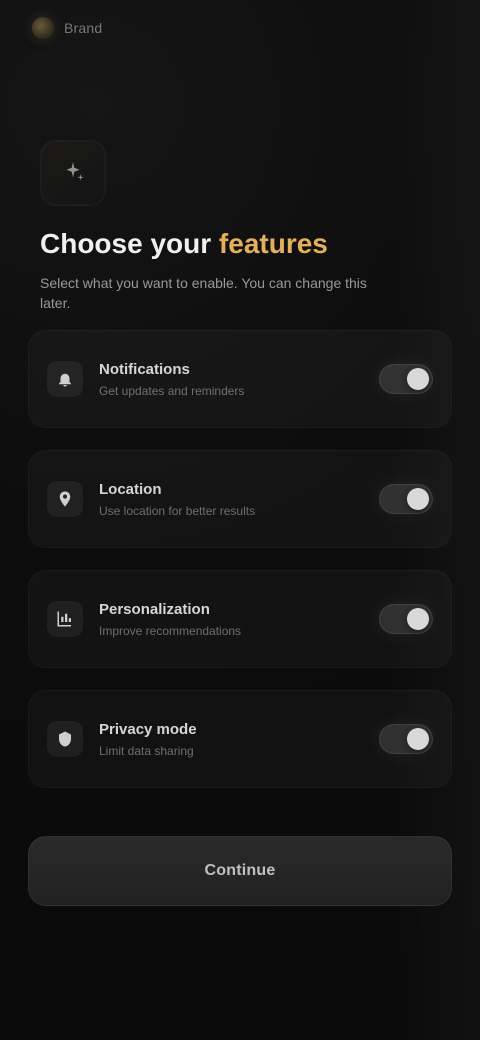  I want to click on feature-option-row: Location Use location for better results, so click(240, 499).